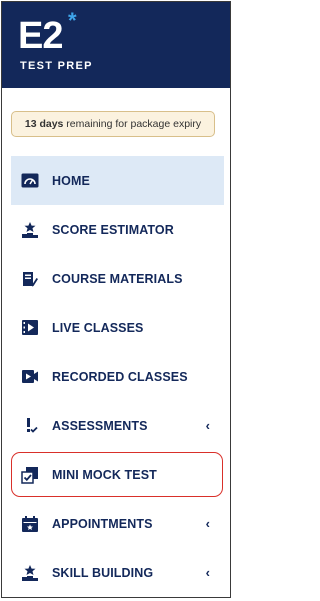  I want to click on skill-podium-icon, so click(30, 573).